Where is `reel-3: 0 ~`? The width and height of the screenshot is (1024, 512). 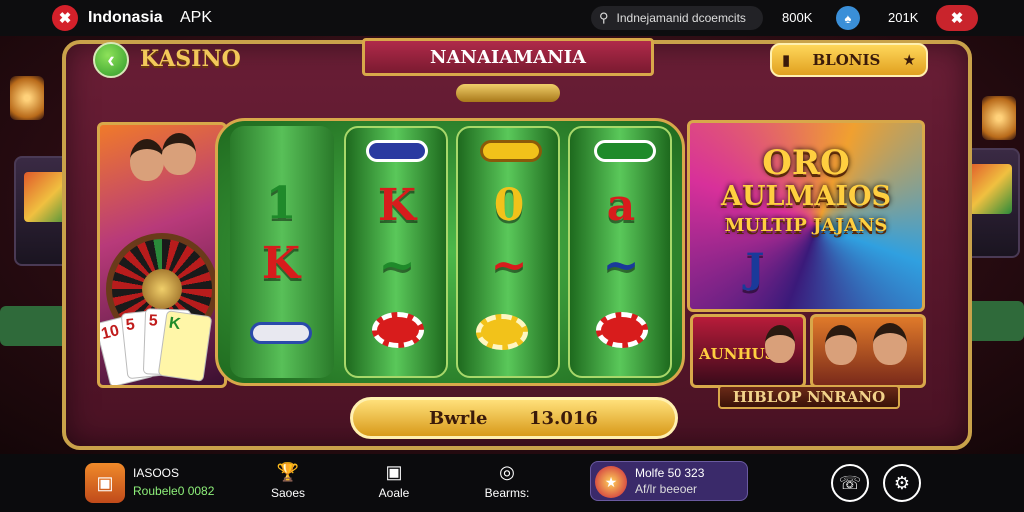 reel-3: 0 ~ is located at coordinates (508, 252).